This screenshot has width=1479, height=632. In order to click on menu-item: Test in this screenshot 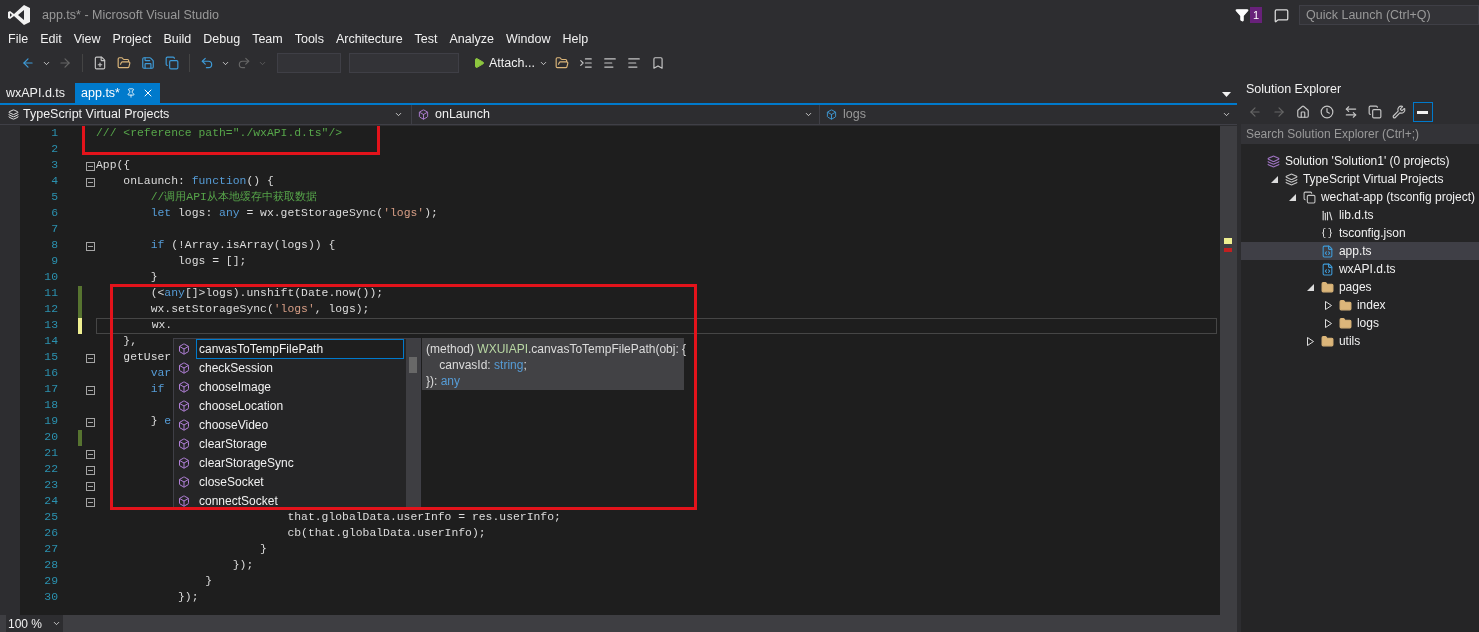, I will do `click(426, 39)`.